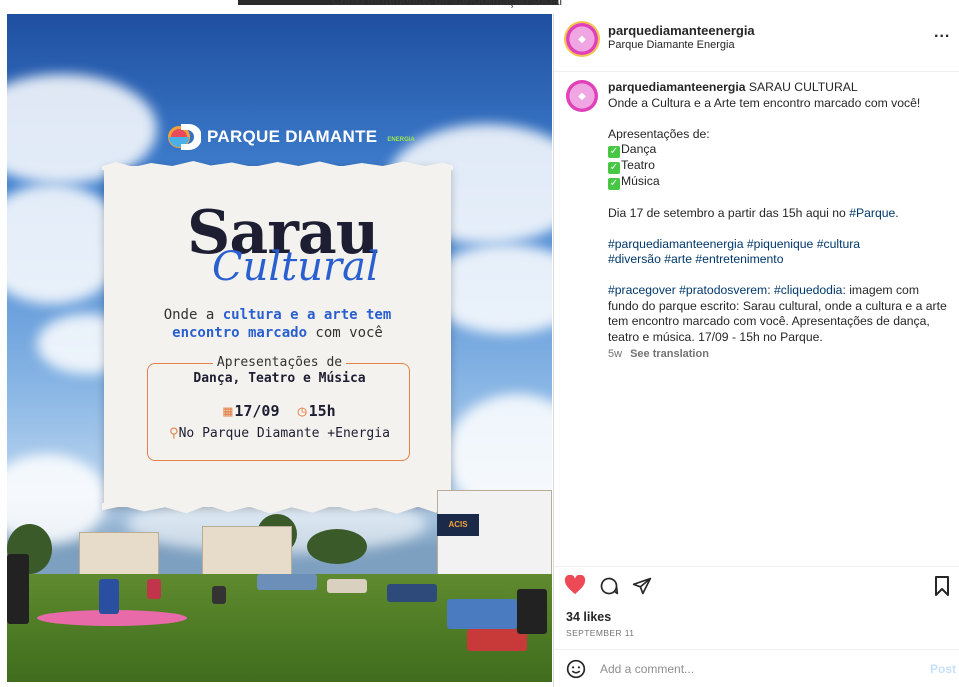  I want to click on like-heart-icon, so click(575, 587).